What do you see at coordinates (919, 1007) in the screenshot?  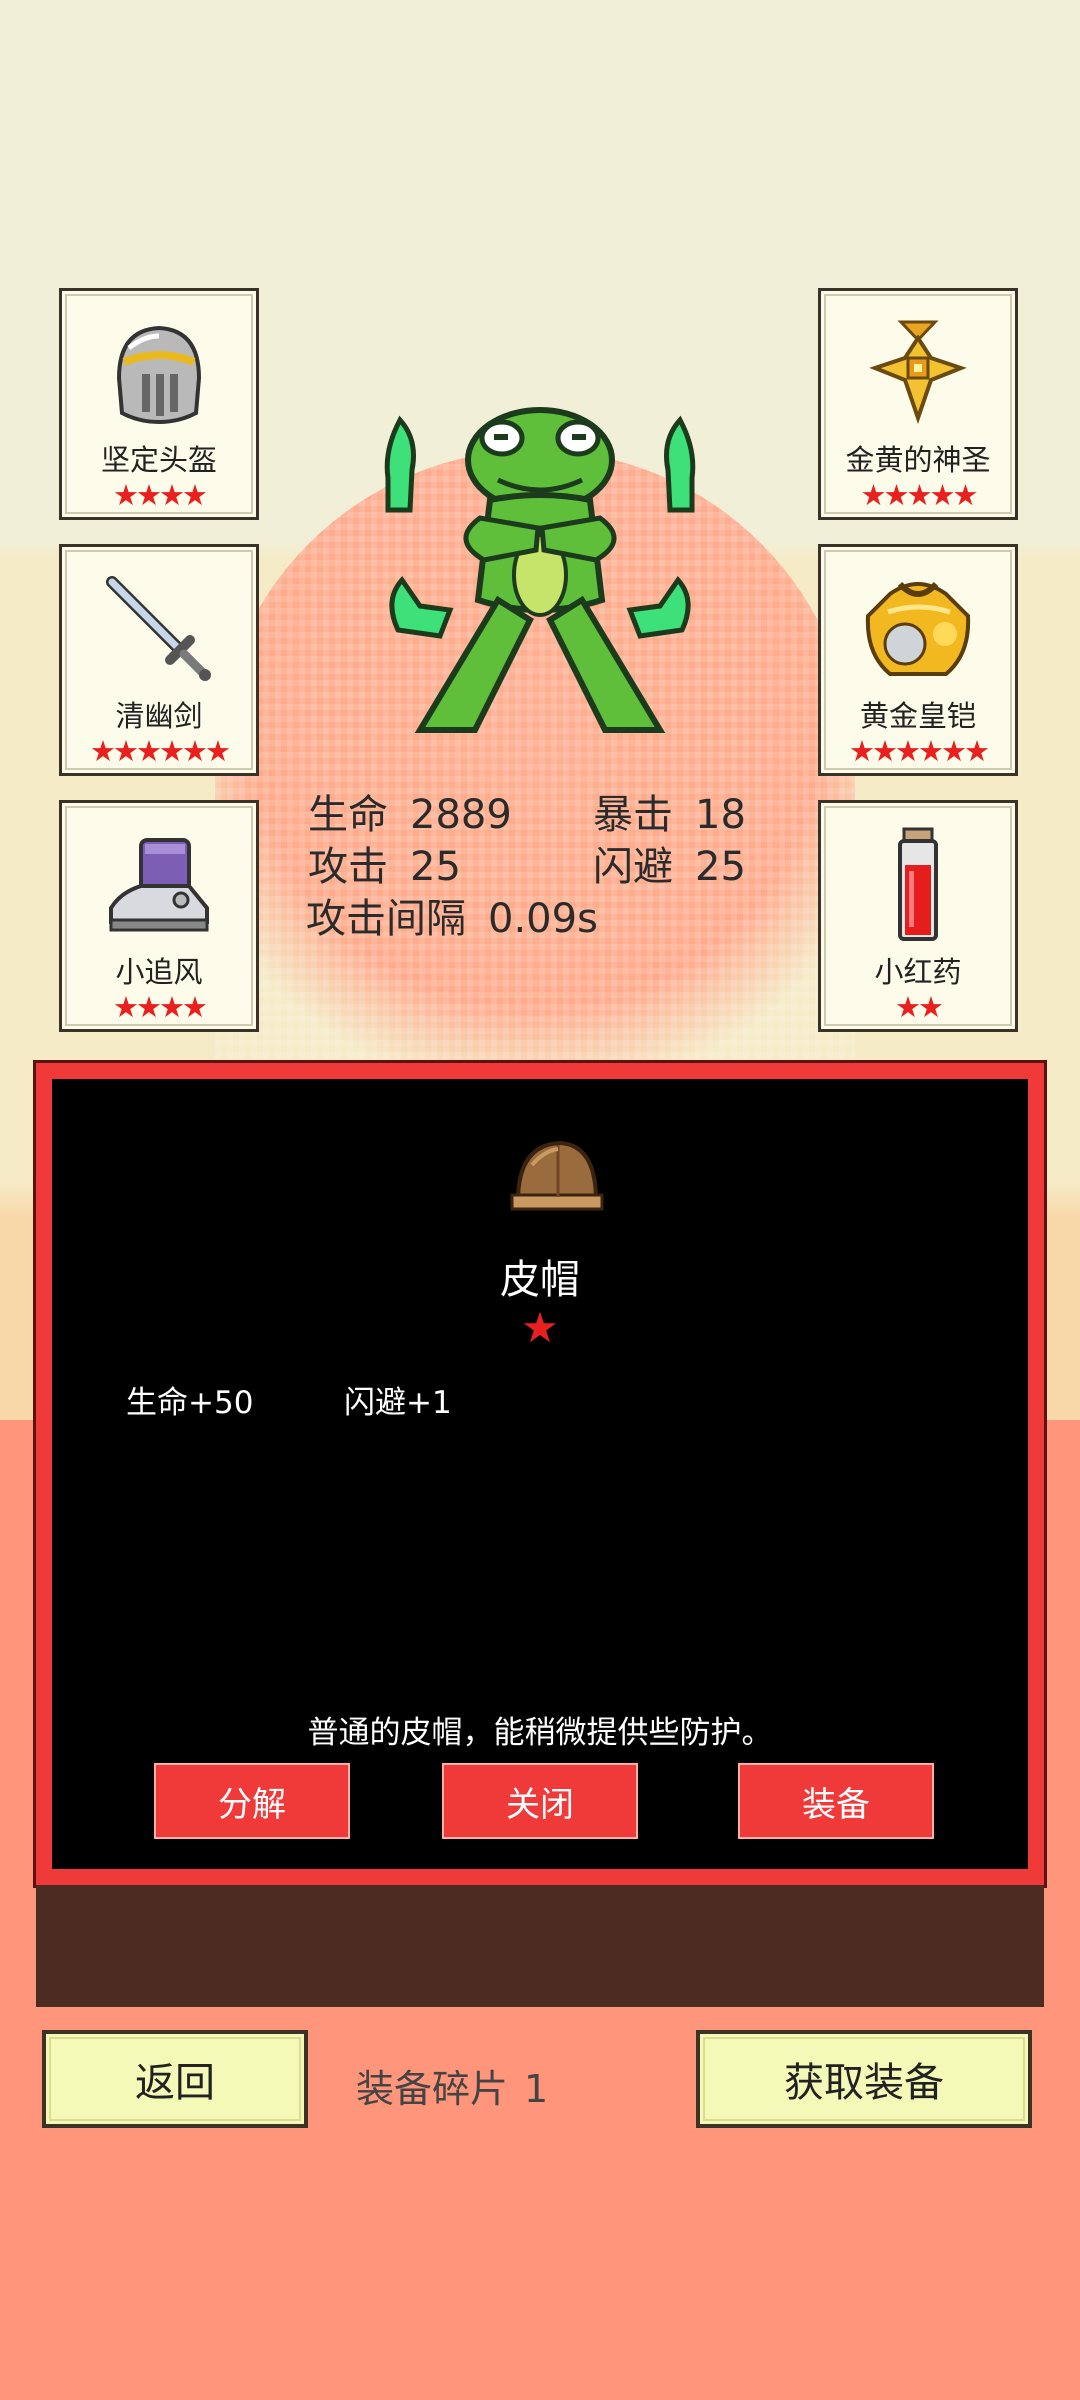 I see `equip-stars: ★★` at bounding box center [919, 1007].